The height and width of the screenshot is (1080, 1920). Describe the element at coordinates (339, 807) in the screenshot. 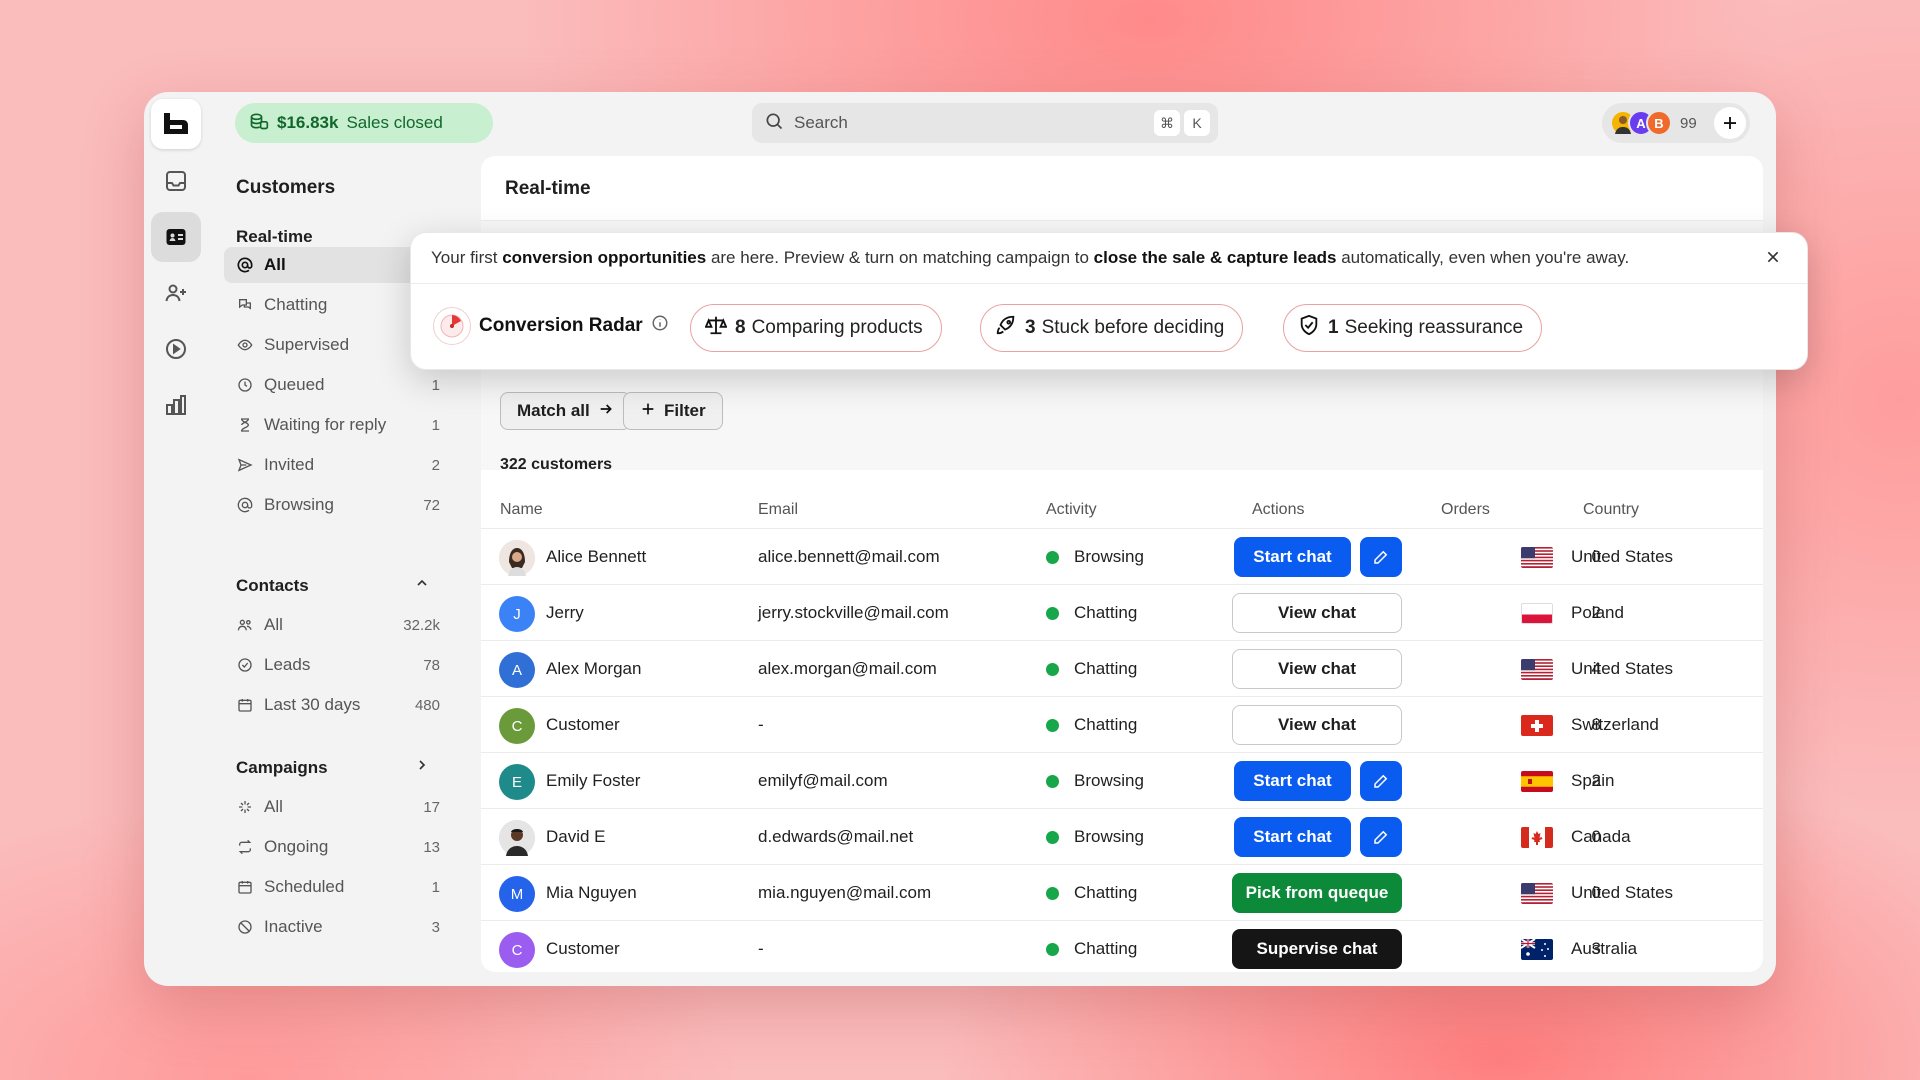

I see `sidebar-item-campaigns-all: All 17` at that location.